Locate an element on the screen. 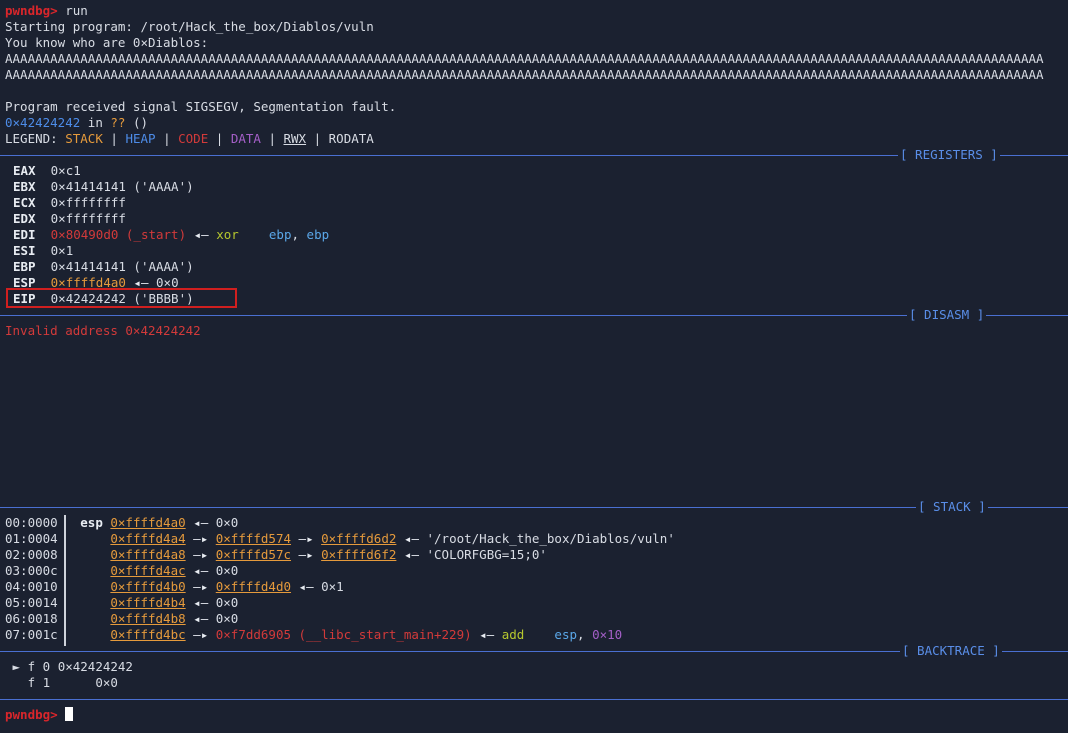 This screenshot has height=733, width=1068. input-prompt-line: pwndbg> is located at coordinates (39, 715).